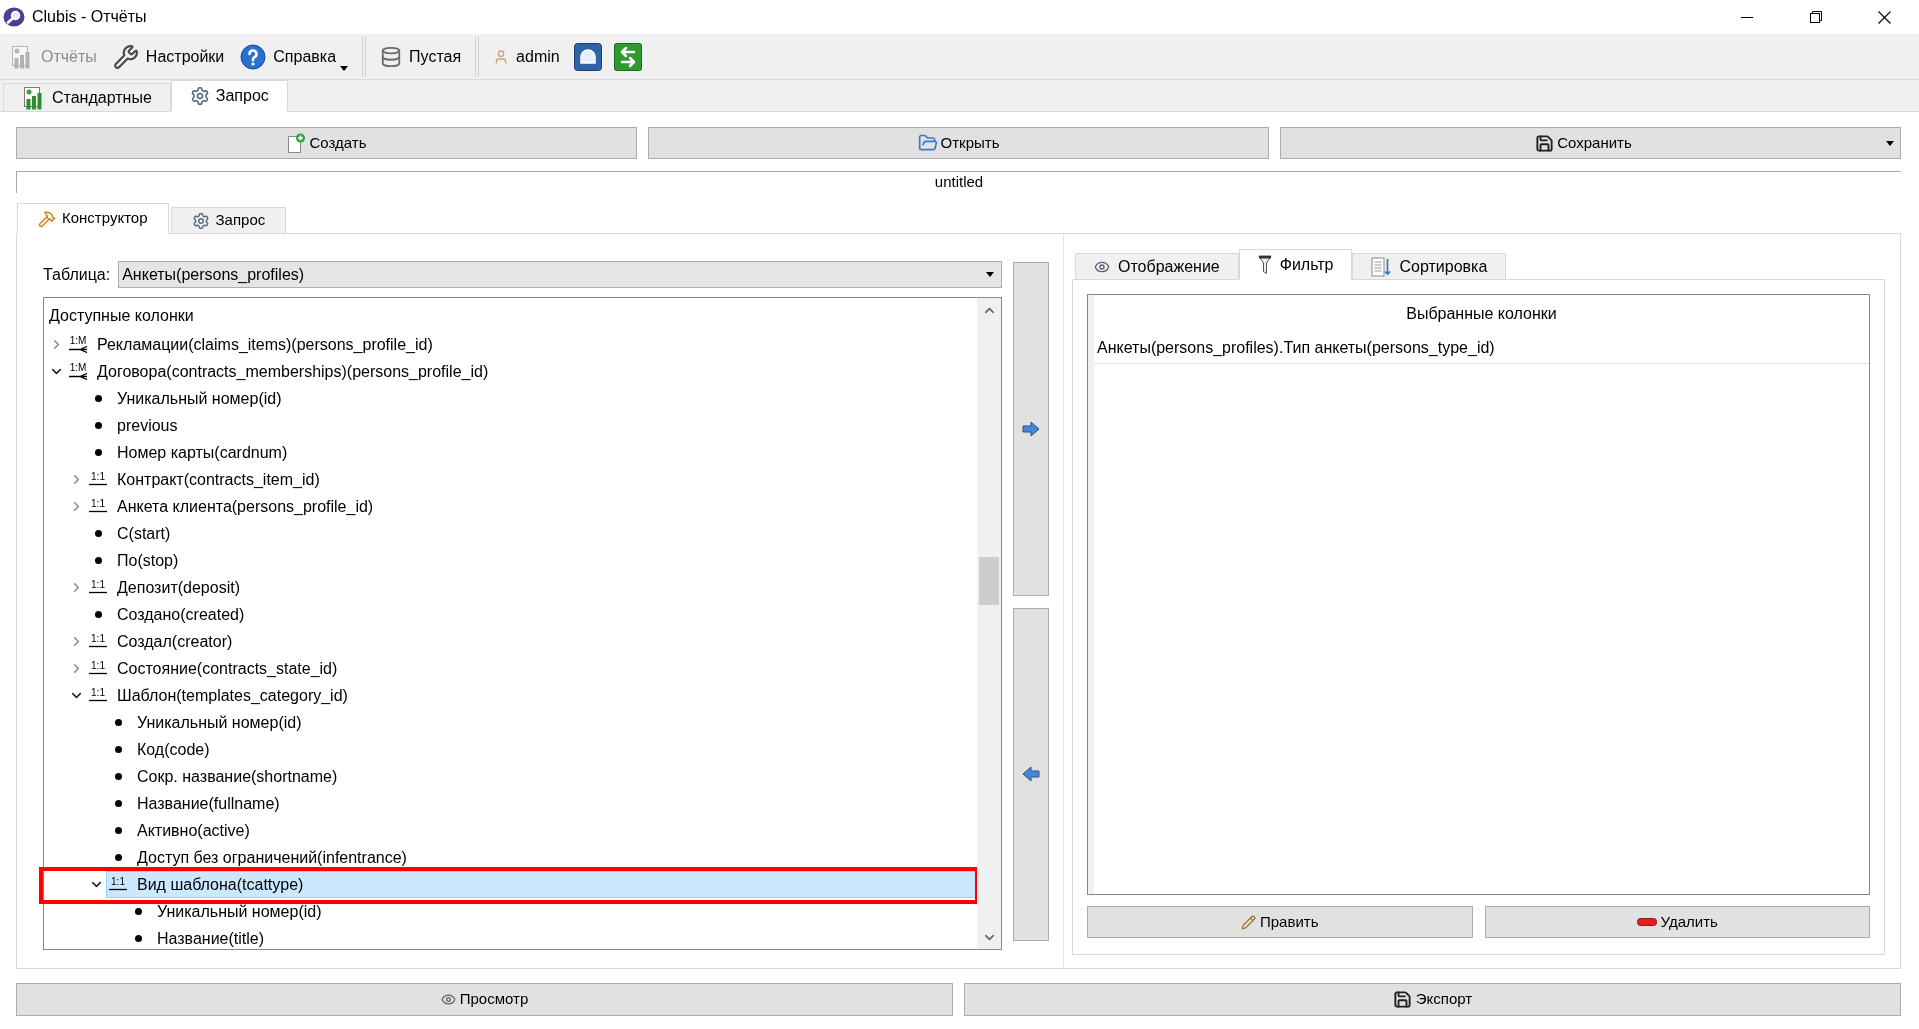  Describe the element at coordinates (560, 274) in the screenshot. I see `table-select: Анкеты(persons_profiles)` at that location.